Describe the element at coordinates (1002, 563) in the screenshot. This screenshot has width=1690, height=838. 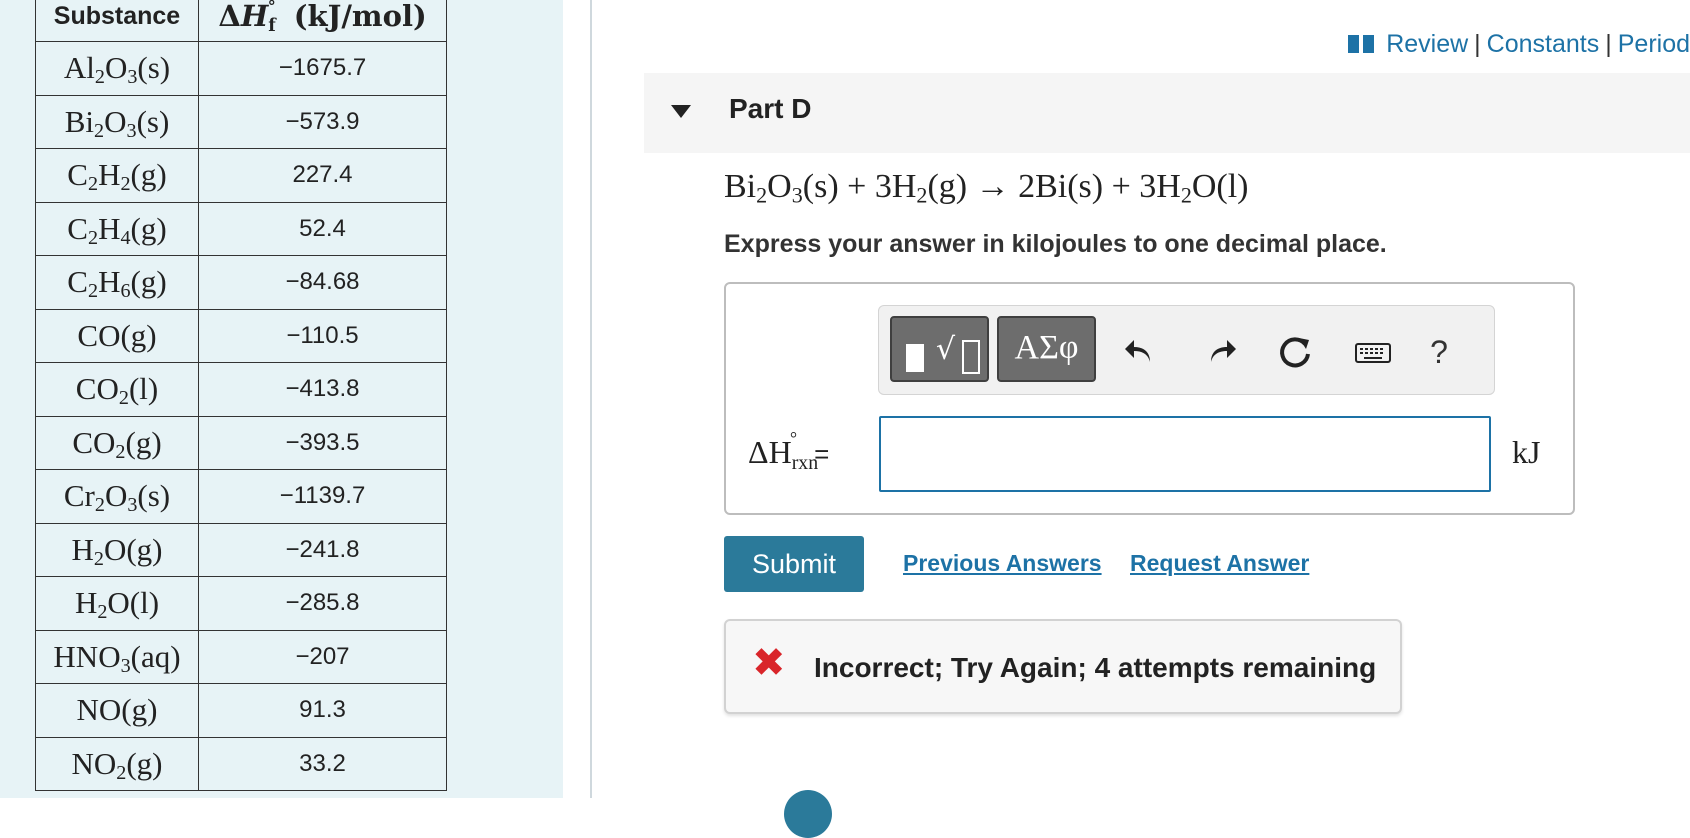
I see `previous-answers-link: Previous Answers` at that location.